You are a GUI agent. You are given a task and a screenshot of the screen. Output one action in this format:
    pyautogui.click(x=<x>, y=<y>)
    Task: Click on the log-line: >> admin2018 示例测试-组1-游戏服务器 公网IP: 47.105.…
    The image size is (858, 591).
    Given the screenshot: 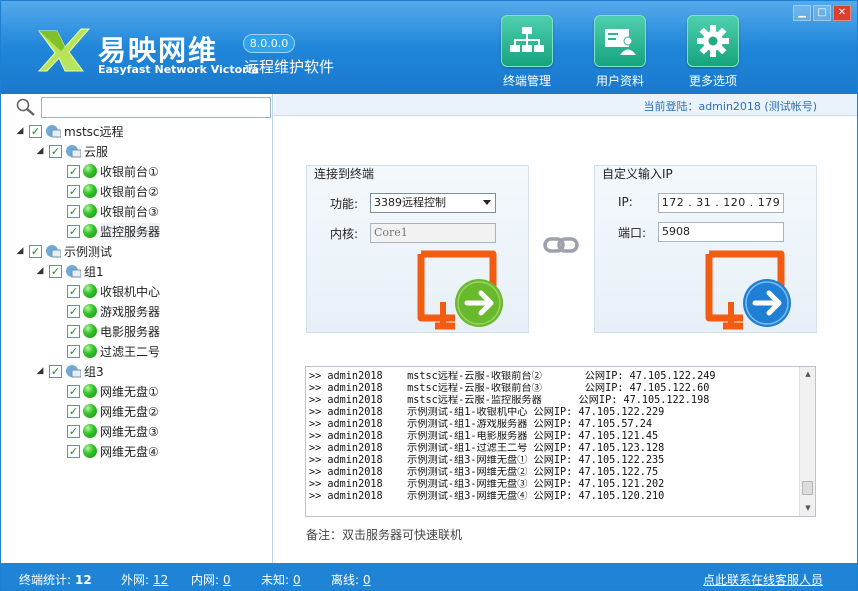 What is the action you would take?
    pyautogui.click(x=481, y=424)
    